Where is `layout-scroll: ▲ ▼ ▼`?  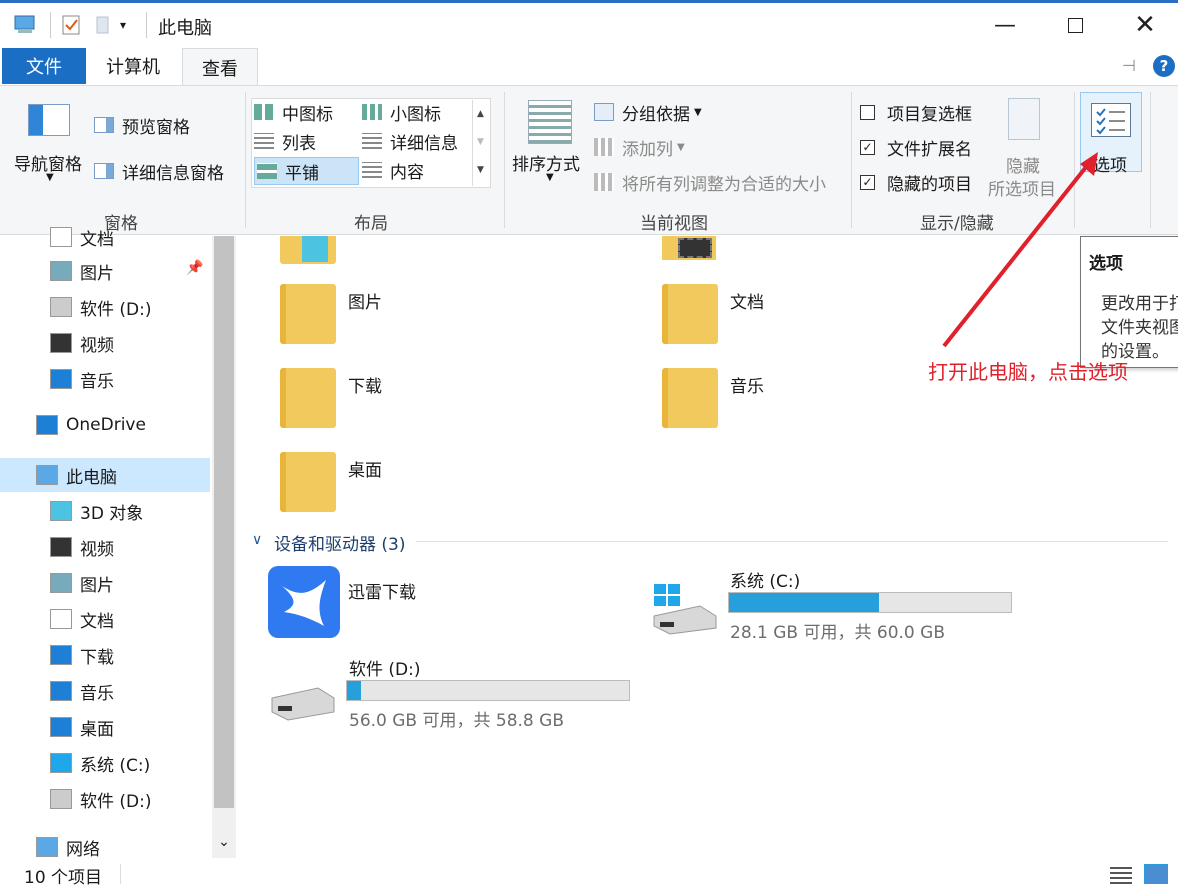
layout-scroll: ▲ ▼ ▼ is located at coordinates (480, 143).